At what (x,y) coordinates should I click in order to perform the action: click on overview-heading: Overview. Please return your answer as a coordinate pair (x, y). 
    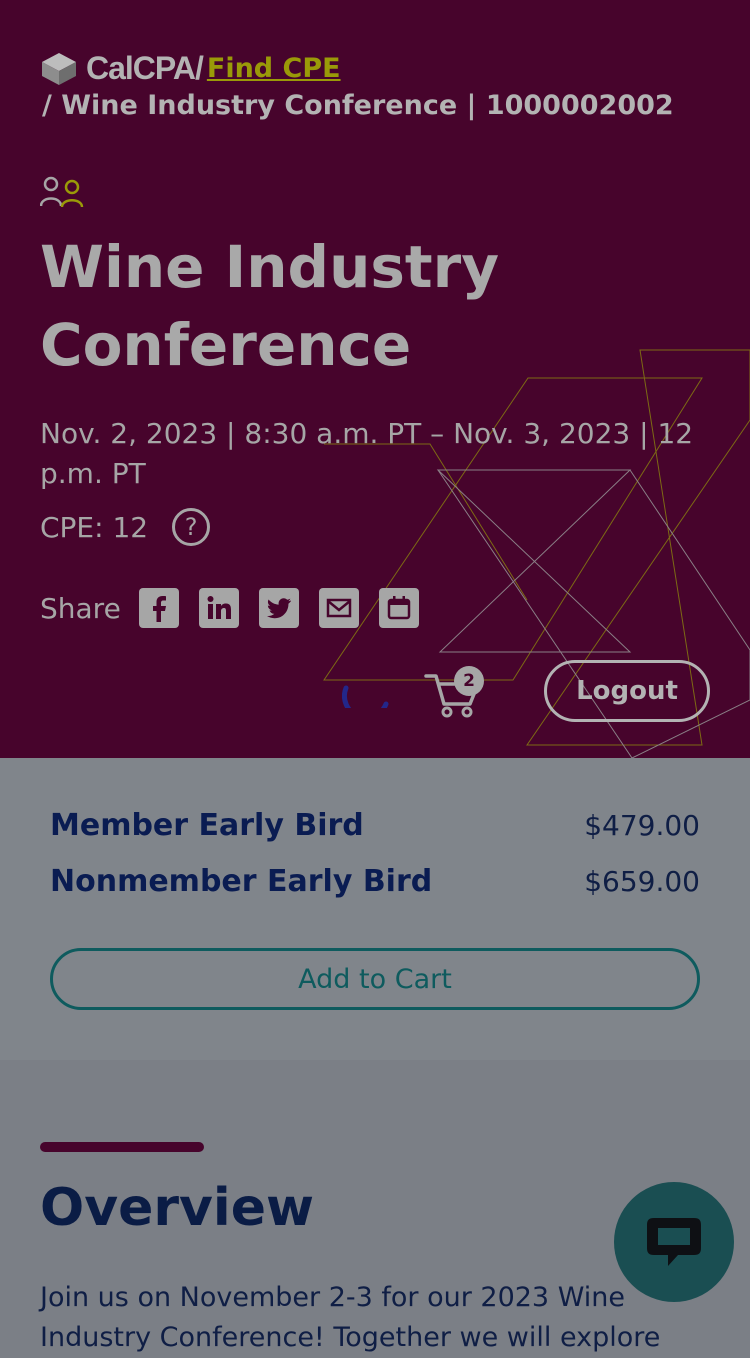
    Looking at the image, I should click on (177, 1208).